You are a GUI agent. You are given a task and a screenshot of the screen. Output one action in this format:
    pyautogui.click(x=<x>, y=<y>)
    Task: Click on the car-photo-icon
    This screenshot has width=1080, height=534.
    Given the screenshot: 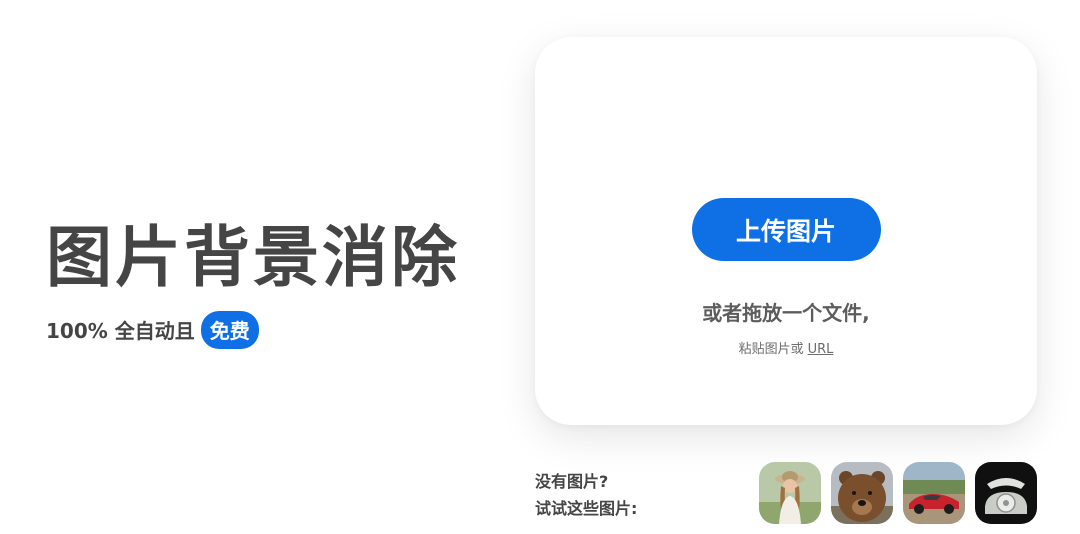 What is the action you would take?
    pyautogui.click(x=934, y=493)
    